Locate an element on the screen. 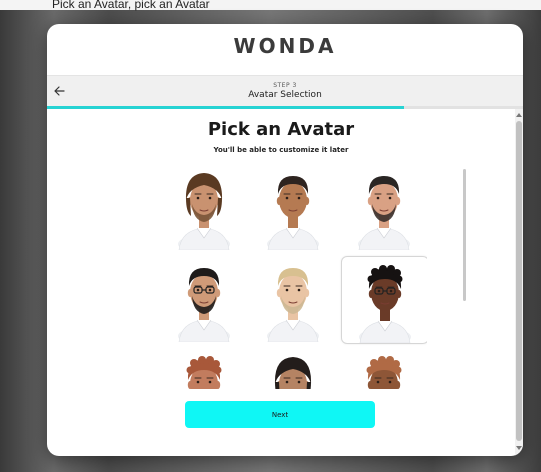 The width and height of the screenshot is (541, 472). wonda-logo: WONDA is located at coordinates (285, 46).